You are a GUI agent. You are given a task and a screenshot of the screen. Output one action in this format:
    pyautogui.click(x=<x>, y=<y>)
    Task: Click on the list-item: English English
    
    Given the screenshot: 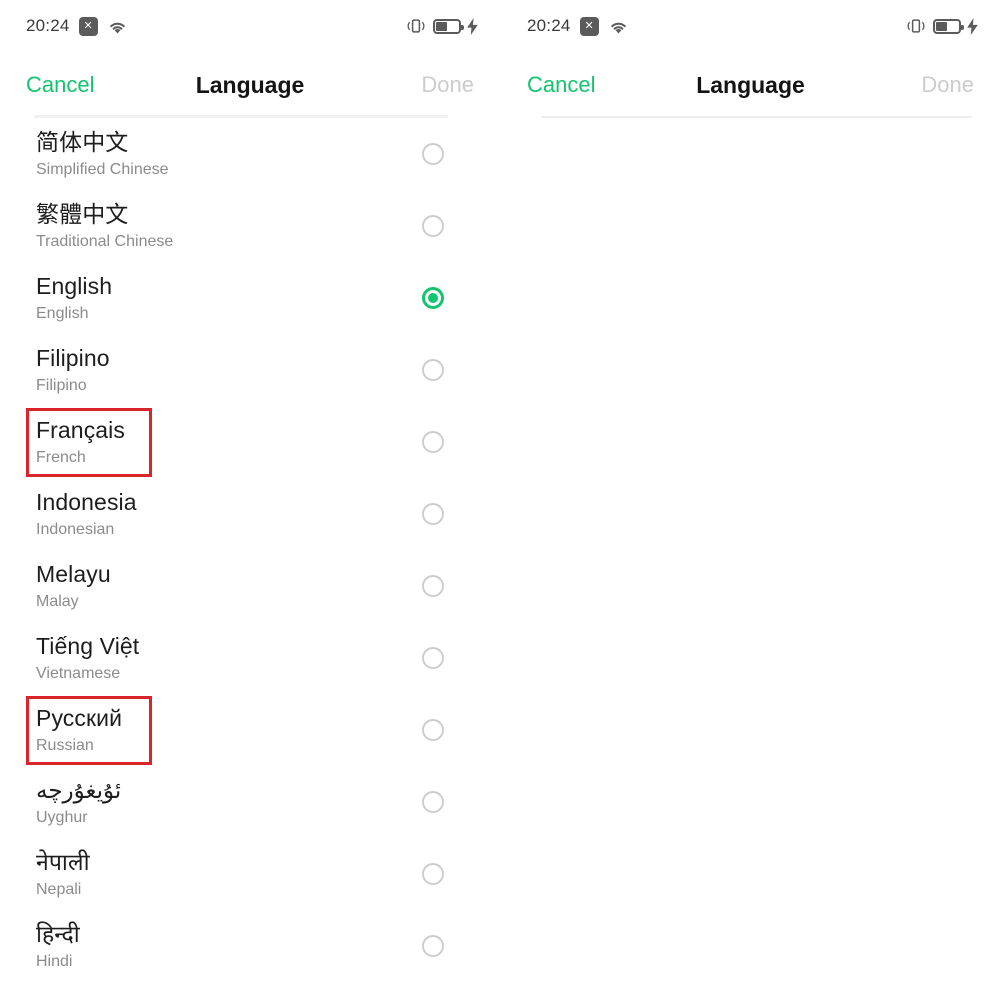 What is the action you would take?
    pyautogui.click(x=250, y=298)
    